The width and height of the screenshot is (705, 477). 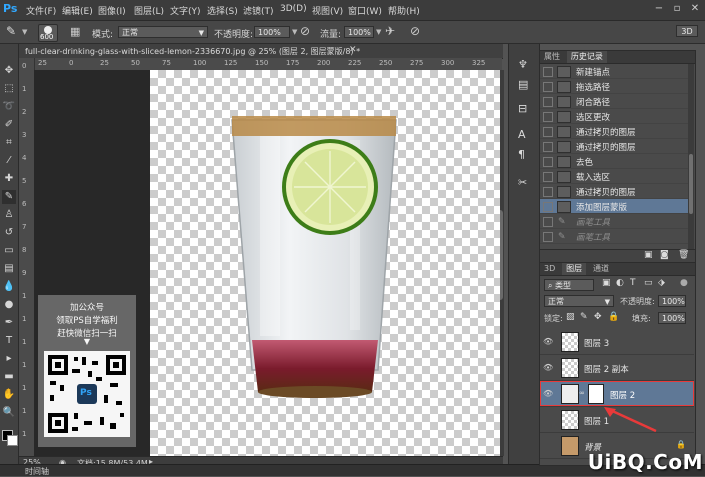 What do you see at coordinates (691, 184) in the screenshot?
I see `scroll-thumb` at bounding box center [691, 184].